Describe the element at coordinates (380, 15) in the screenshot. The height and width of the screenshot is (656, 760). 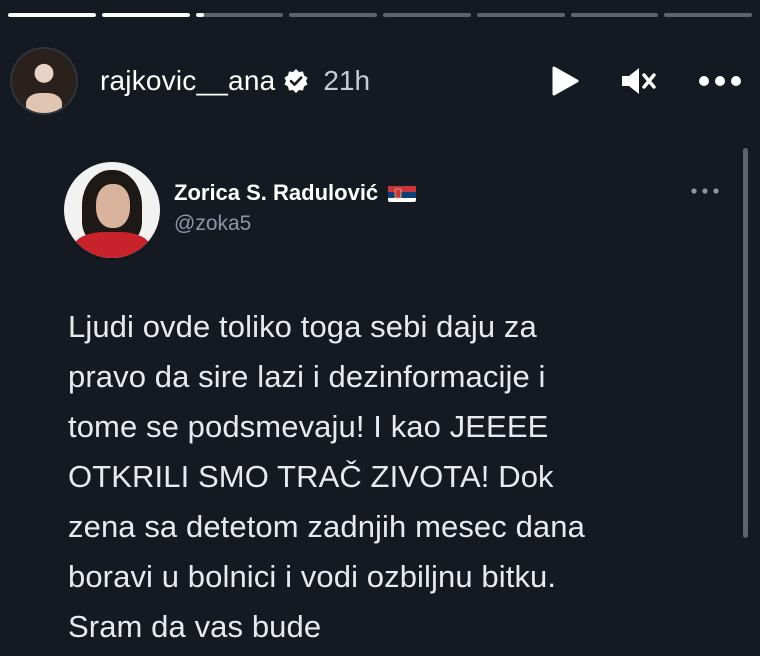
I see `story-progress-bar` at that location.